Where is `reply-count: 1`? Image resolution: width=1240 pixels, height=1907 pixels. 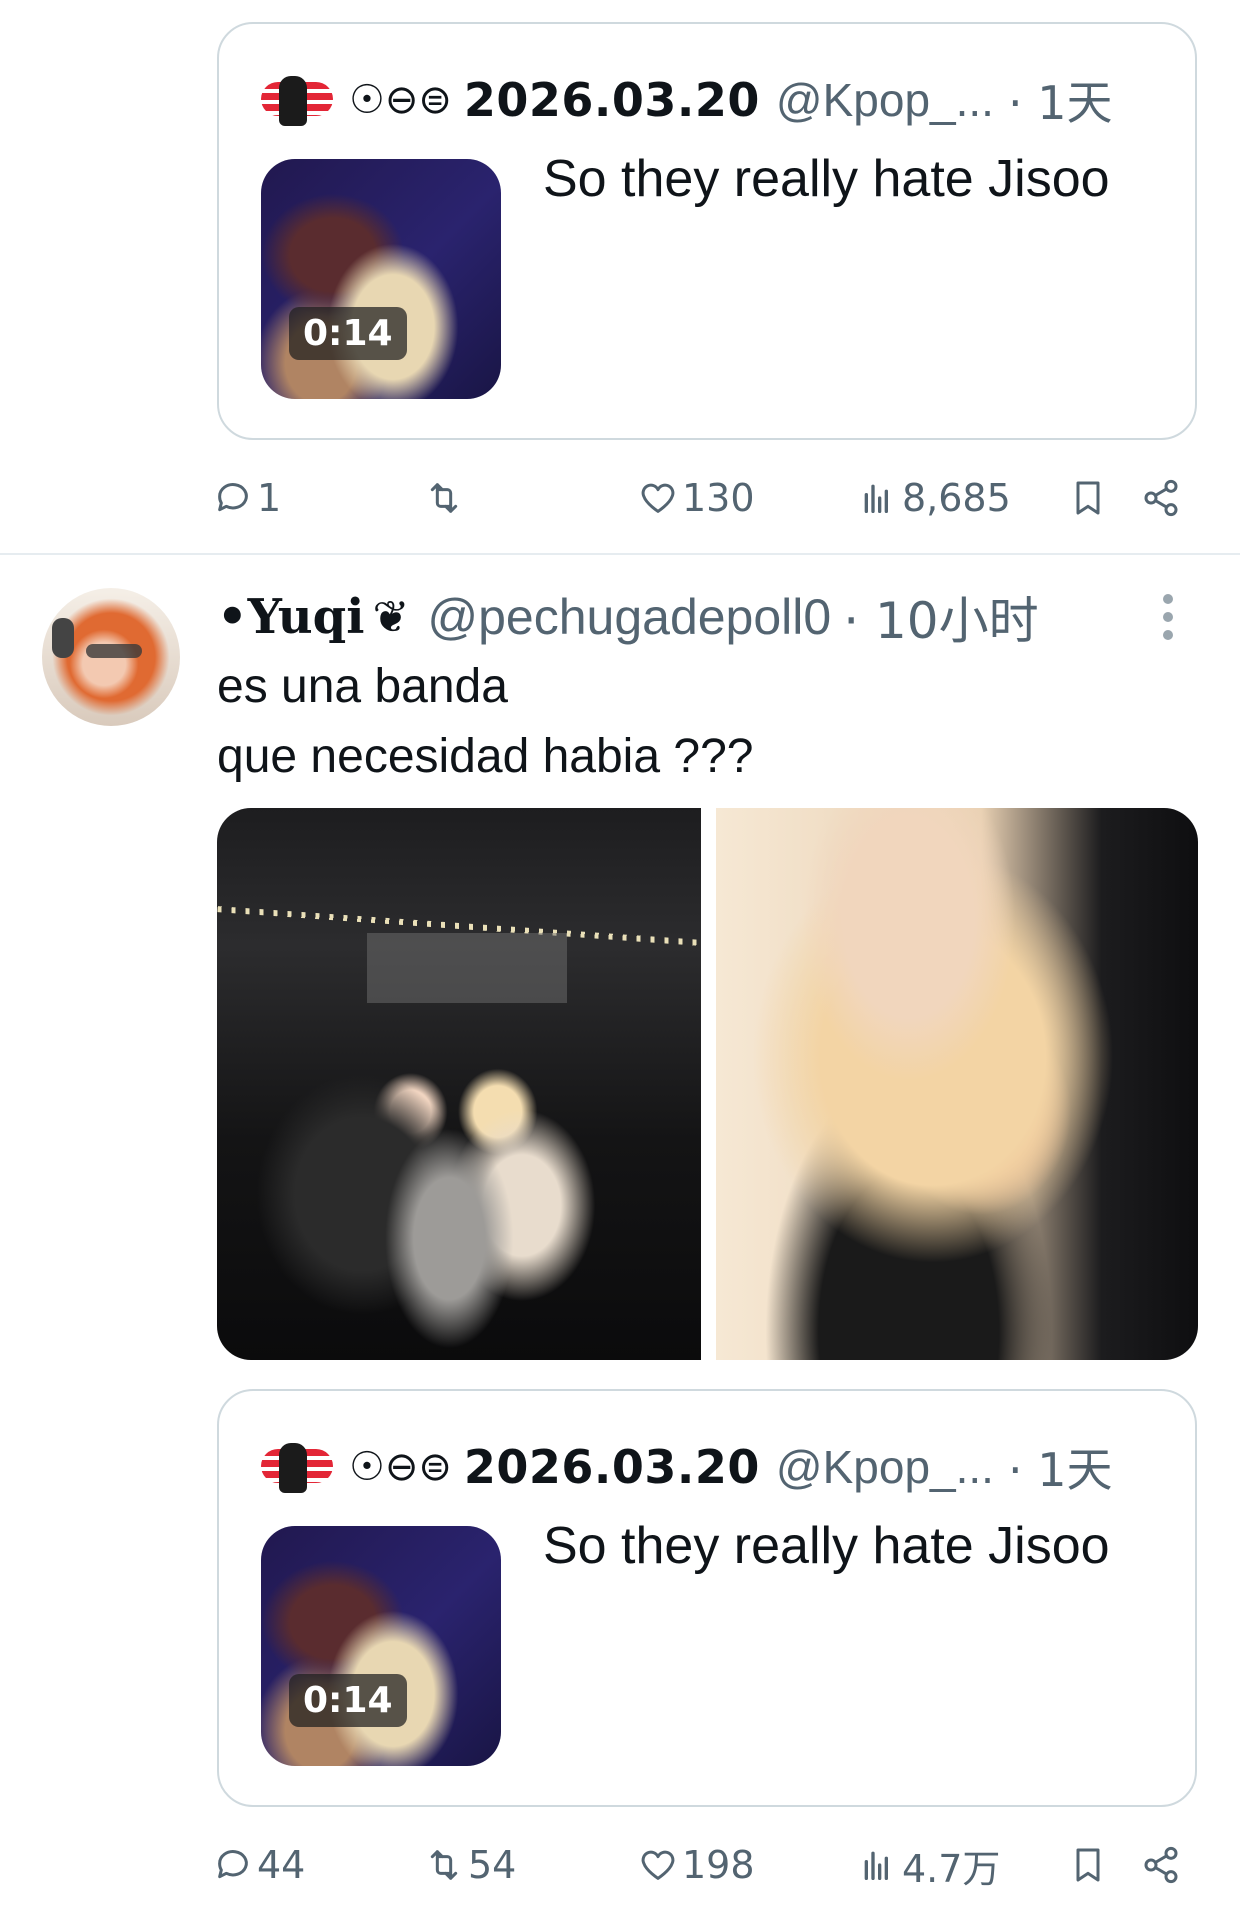 reply-count: 1 is located at coordinates (269, 498).